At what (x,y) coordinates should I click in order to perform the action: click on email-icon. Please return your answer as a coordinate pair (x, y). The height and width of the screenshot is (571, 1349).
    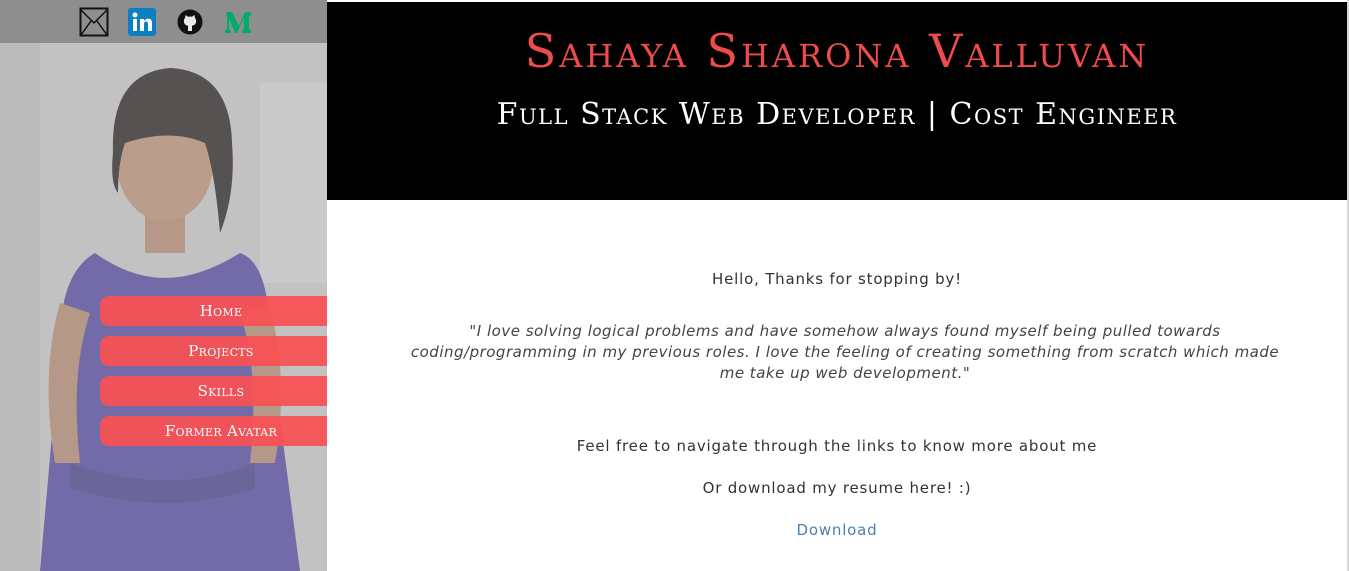
    Looking at the image, I should click on (94, 22).